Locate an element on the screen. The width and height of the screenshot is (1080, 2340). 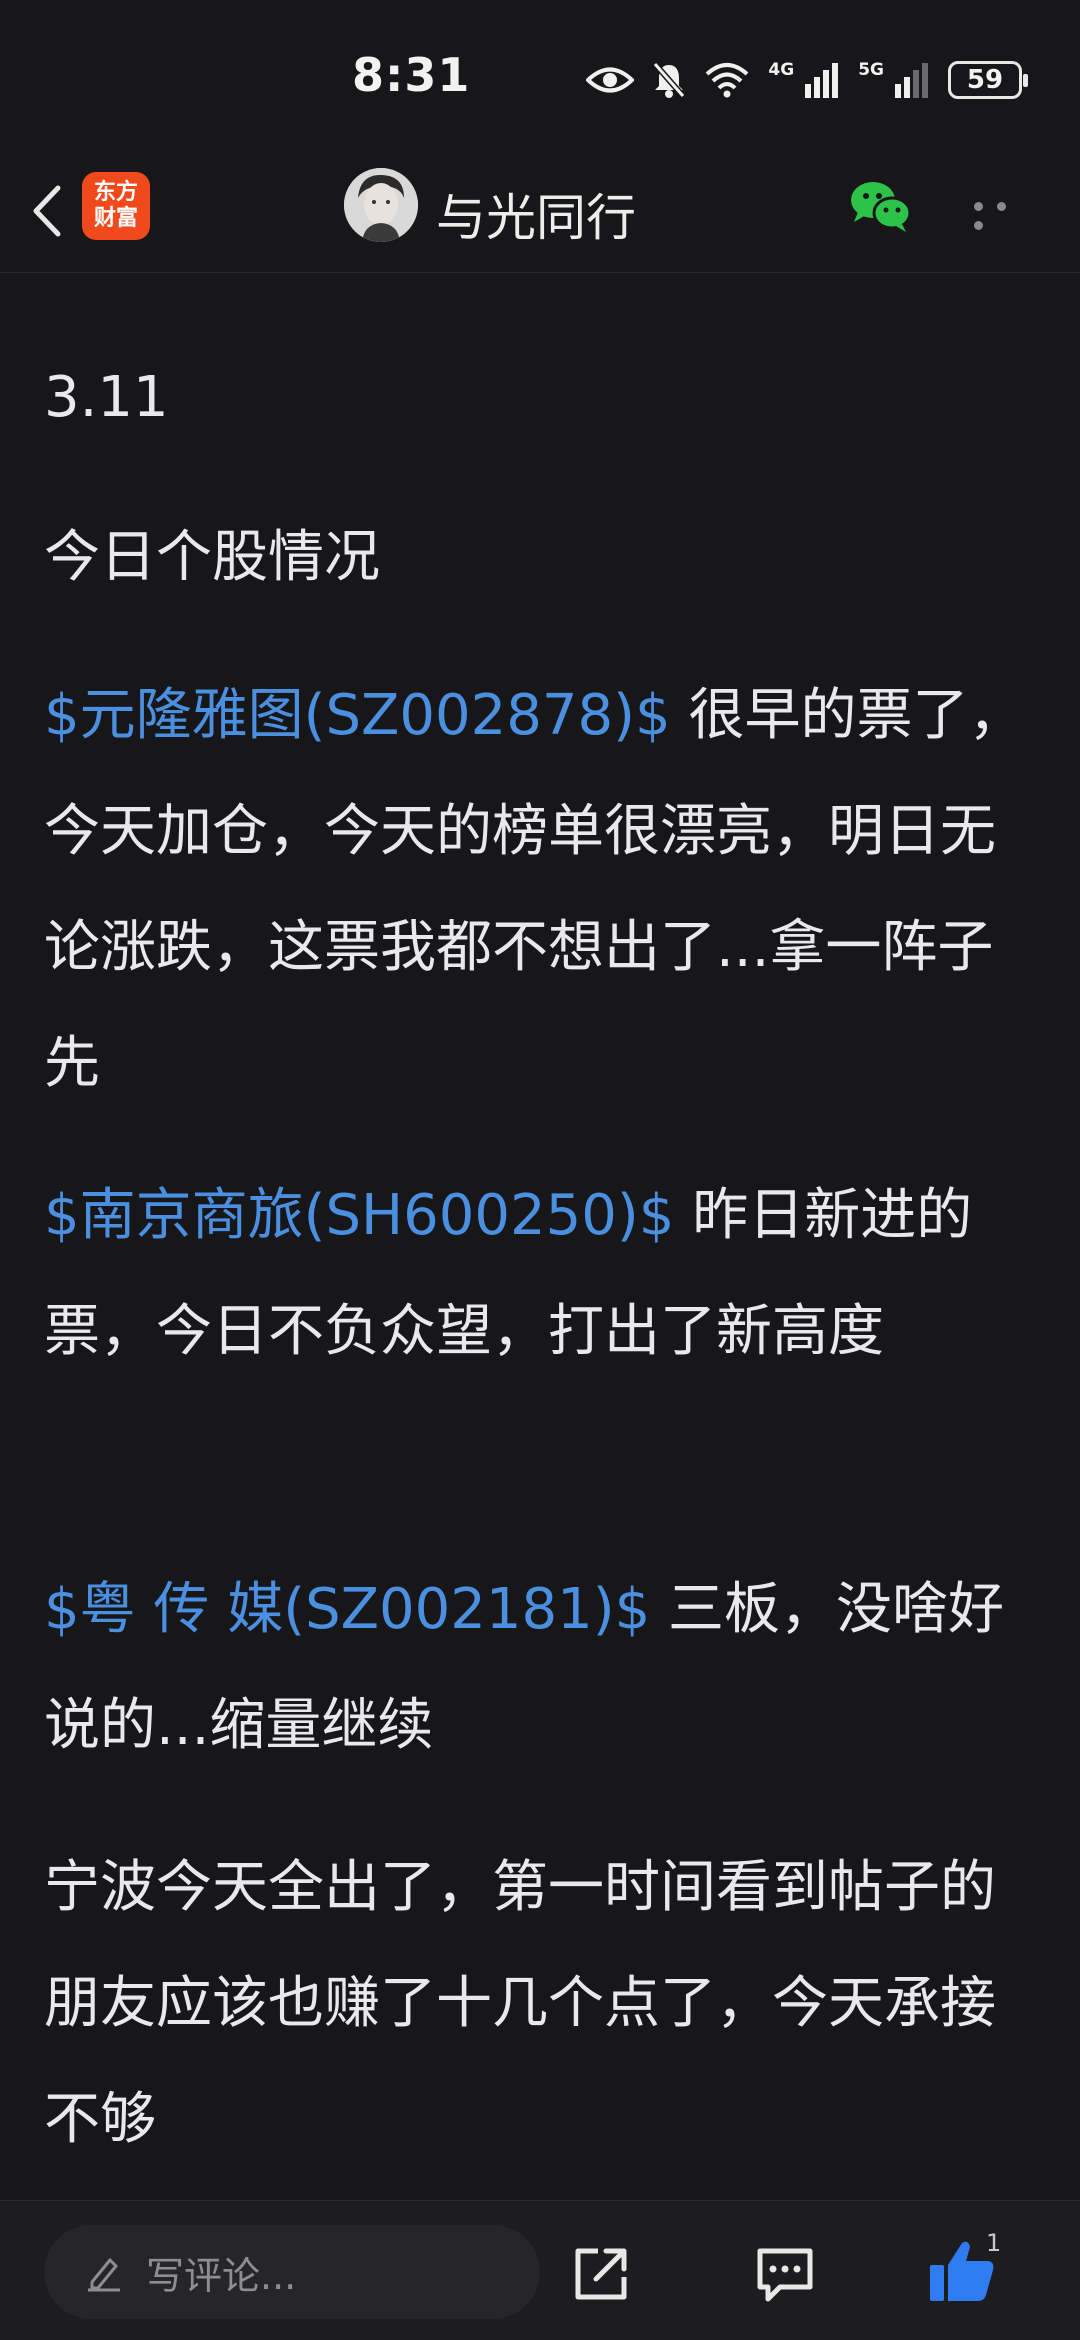
app-logo: 东方 财富 is located at coordinates (116, 206).